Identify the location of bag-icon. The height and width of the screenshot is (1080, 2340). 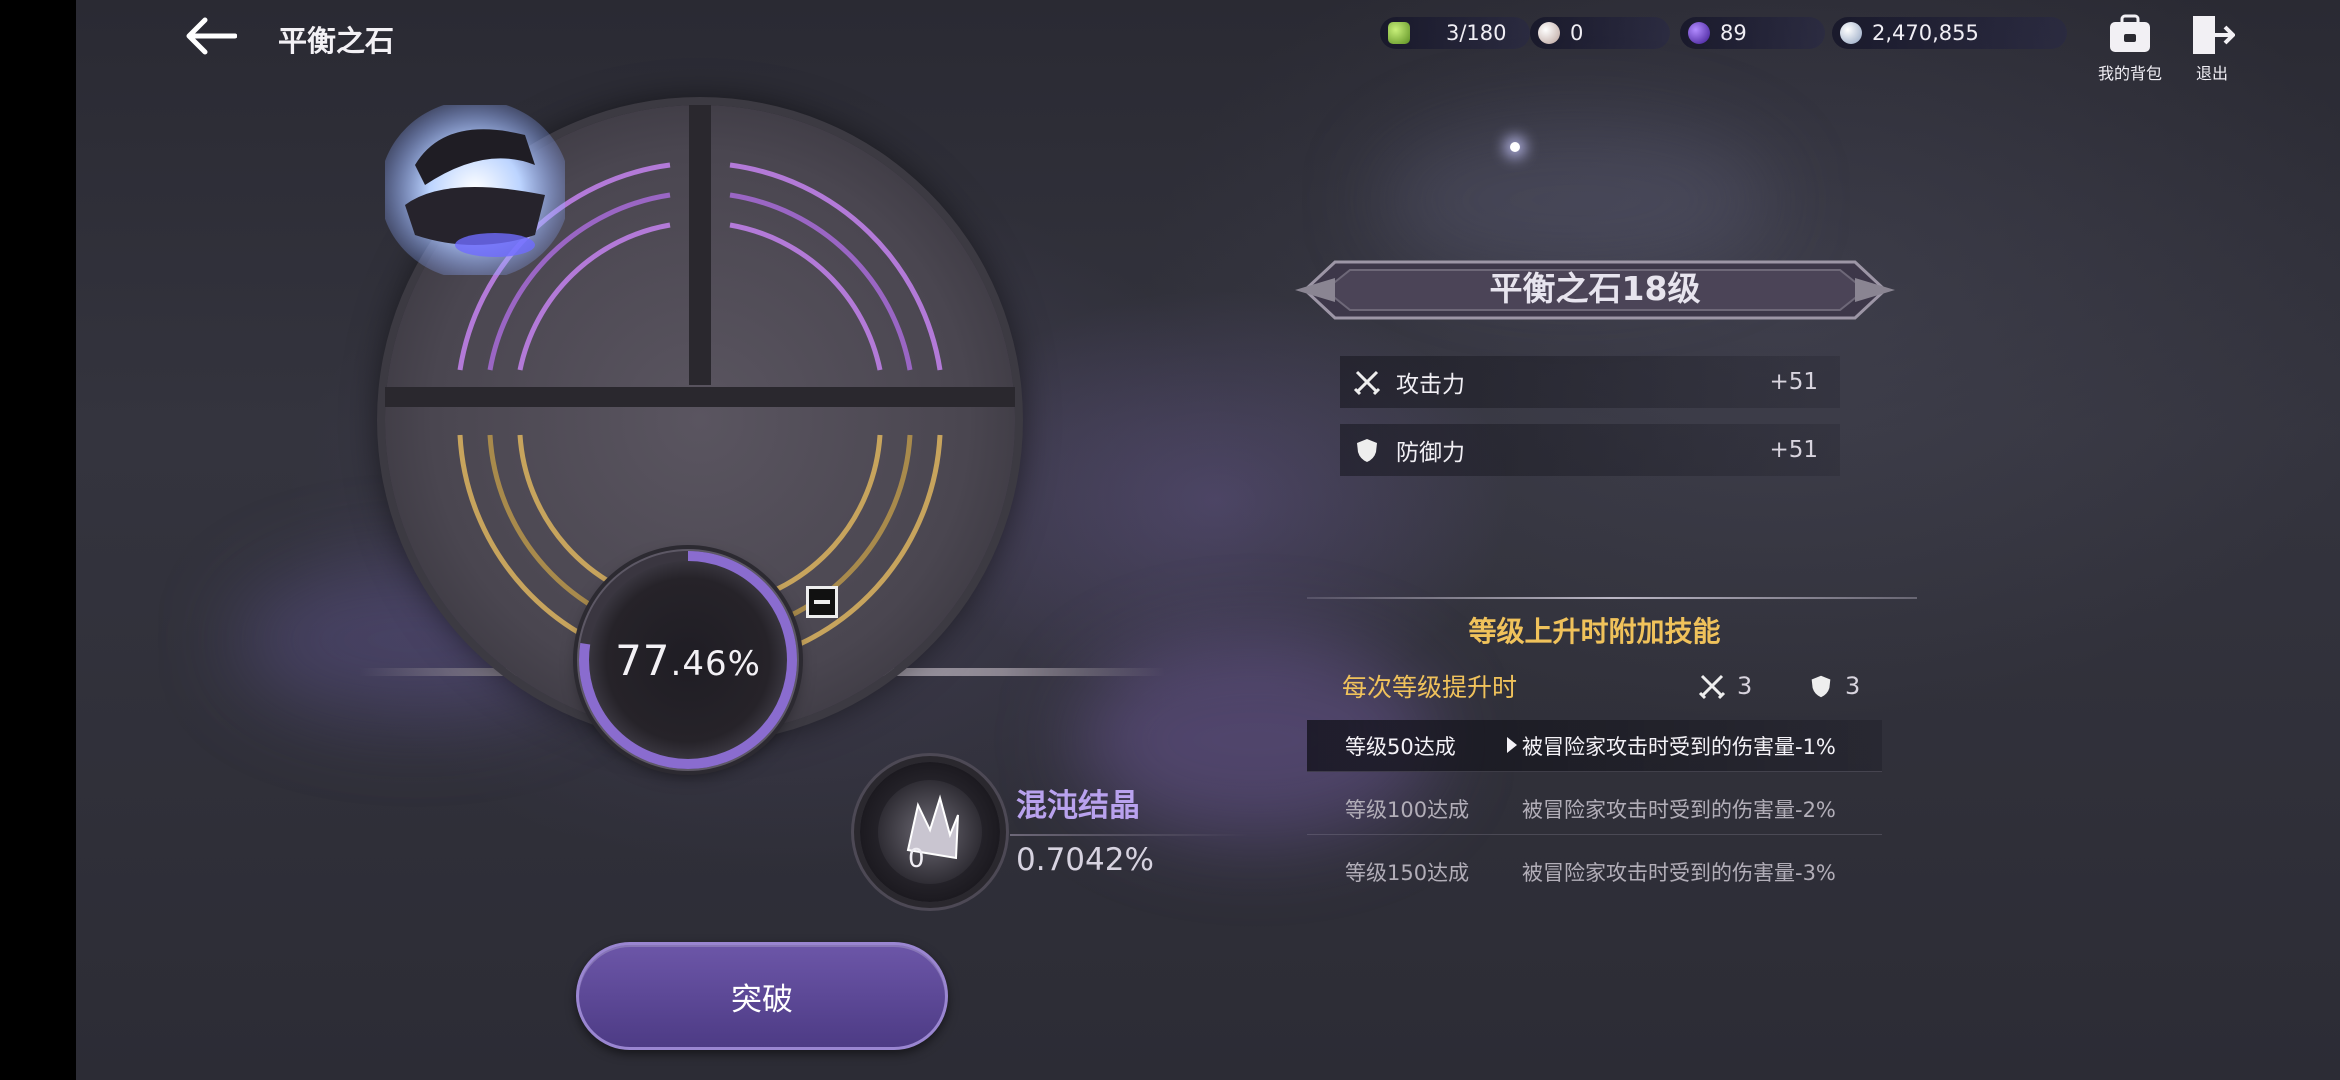
(2130, 33).